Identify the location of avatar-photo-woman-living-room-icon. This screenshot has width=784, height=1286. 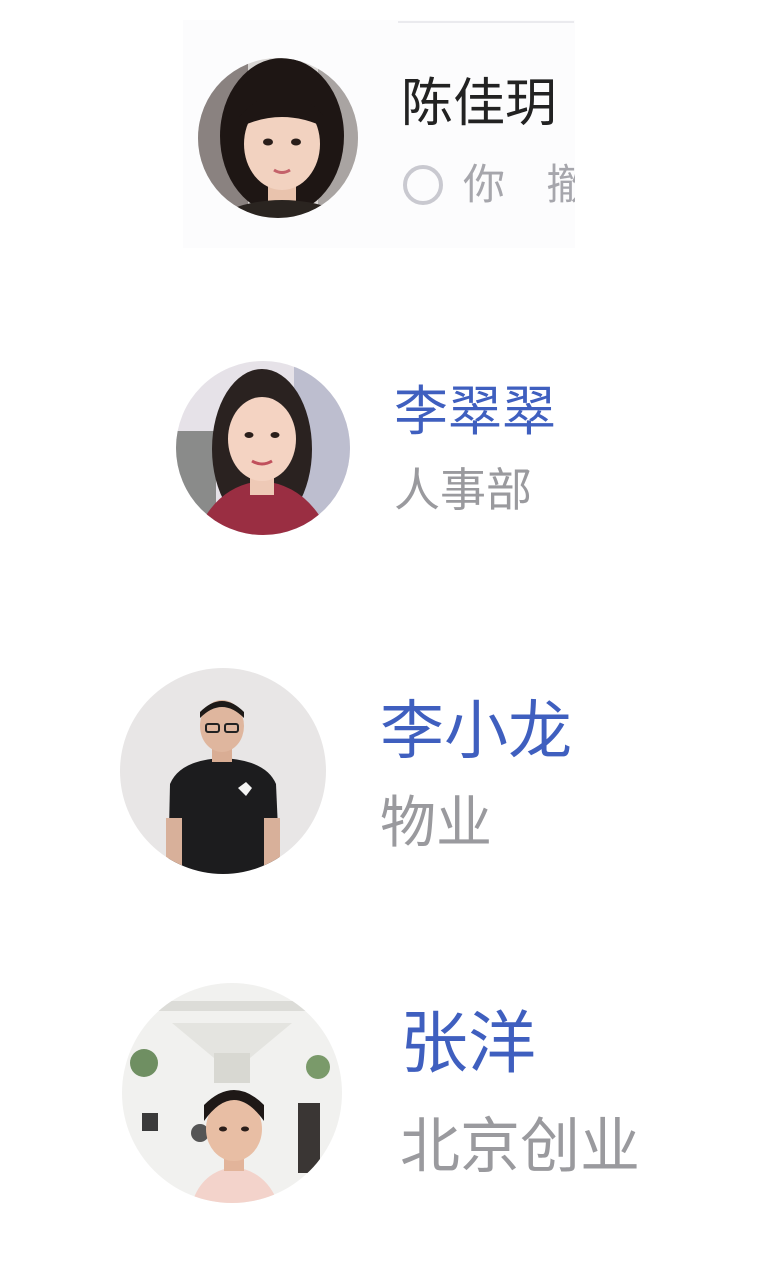
(232, 1093).